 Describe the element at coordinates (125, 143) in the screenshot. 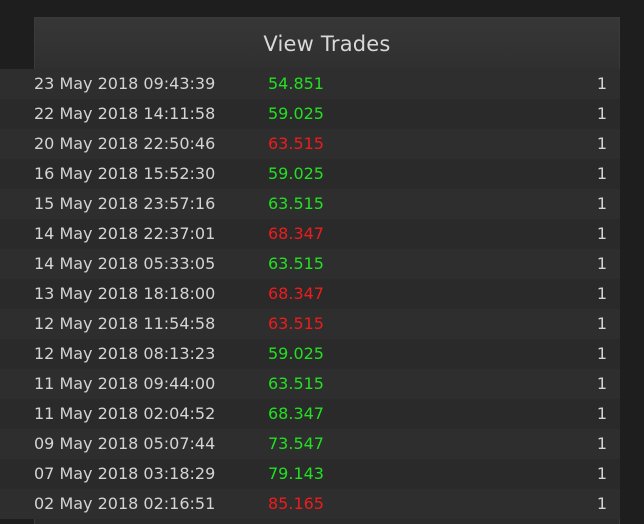

I see `trade-date: 20 May 2018 22:50:46` at that location.